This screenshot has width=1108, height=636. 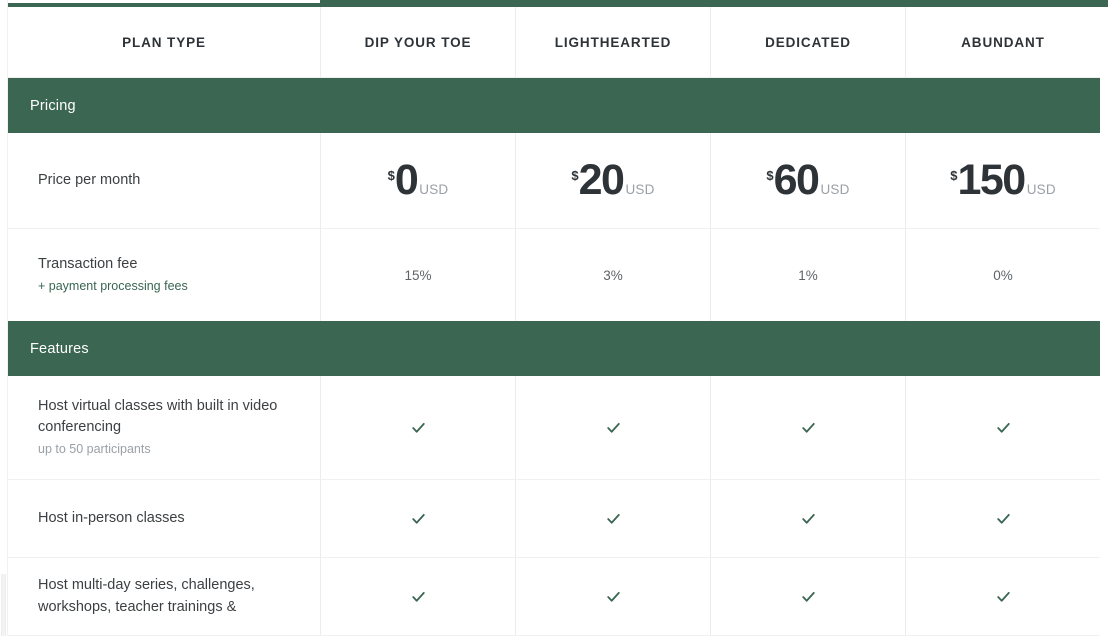 What do you see at coordinates (554, 348) in the screenshot?
I see `section-header-features: Features` at bounding box center [554, 348].